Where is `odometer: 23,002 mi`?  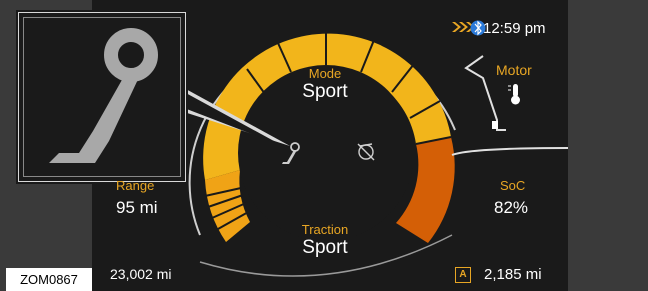 odometer: 23,002 mi is located at coordinates (141, 274).